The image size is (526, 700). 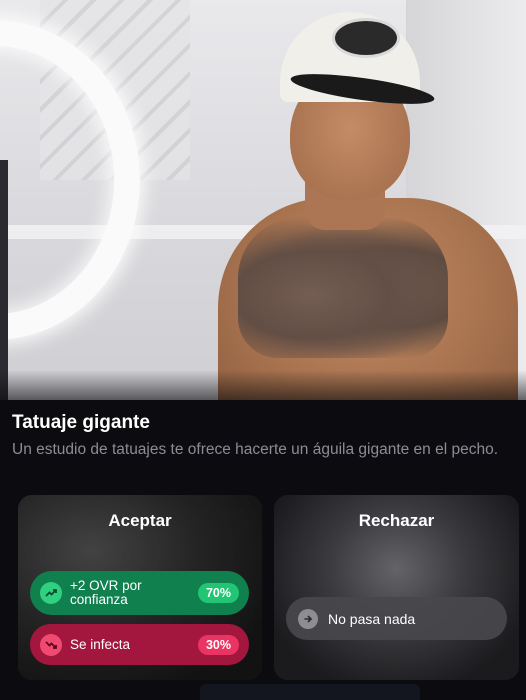 I want to click on chest-tattoo, so click(x=343, y=288).